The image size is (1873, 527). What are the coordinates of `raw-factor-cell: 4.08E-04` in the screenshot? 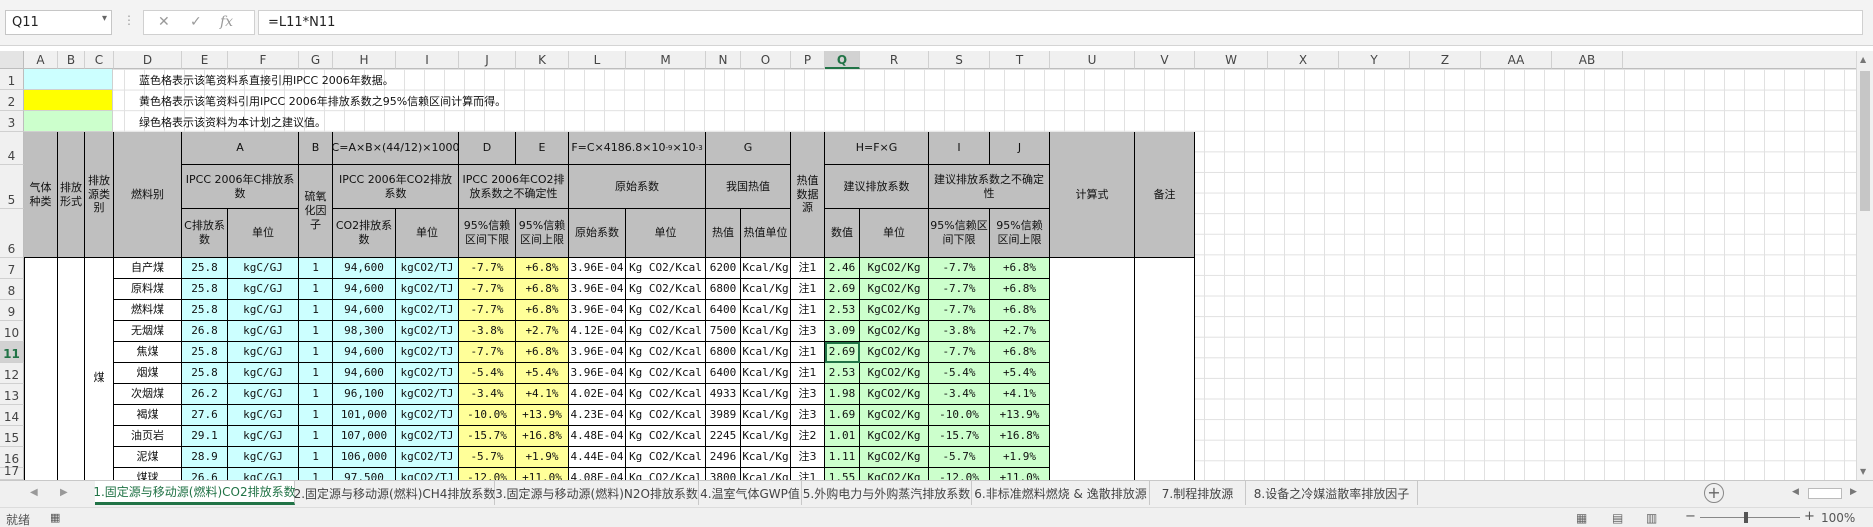 It's located at (597, 474).